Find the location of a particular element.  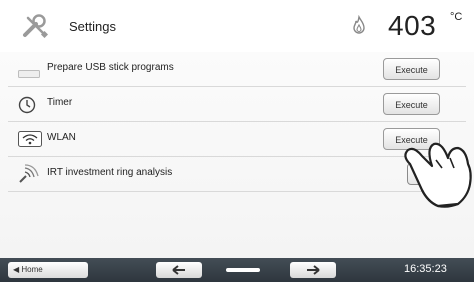

wifi-icon is located at coordinates (30, 141).